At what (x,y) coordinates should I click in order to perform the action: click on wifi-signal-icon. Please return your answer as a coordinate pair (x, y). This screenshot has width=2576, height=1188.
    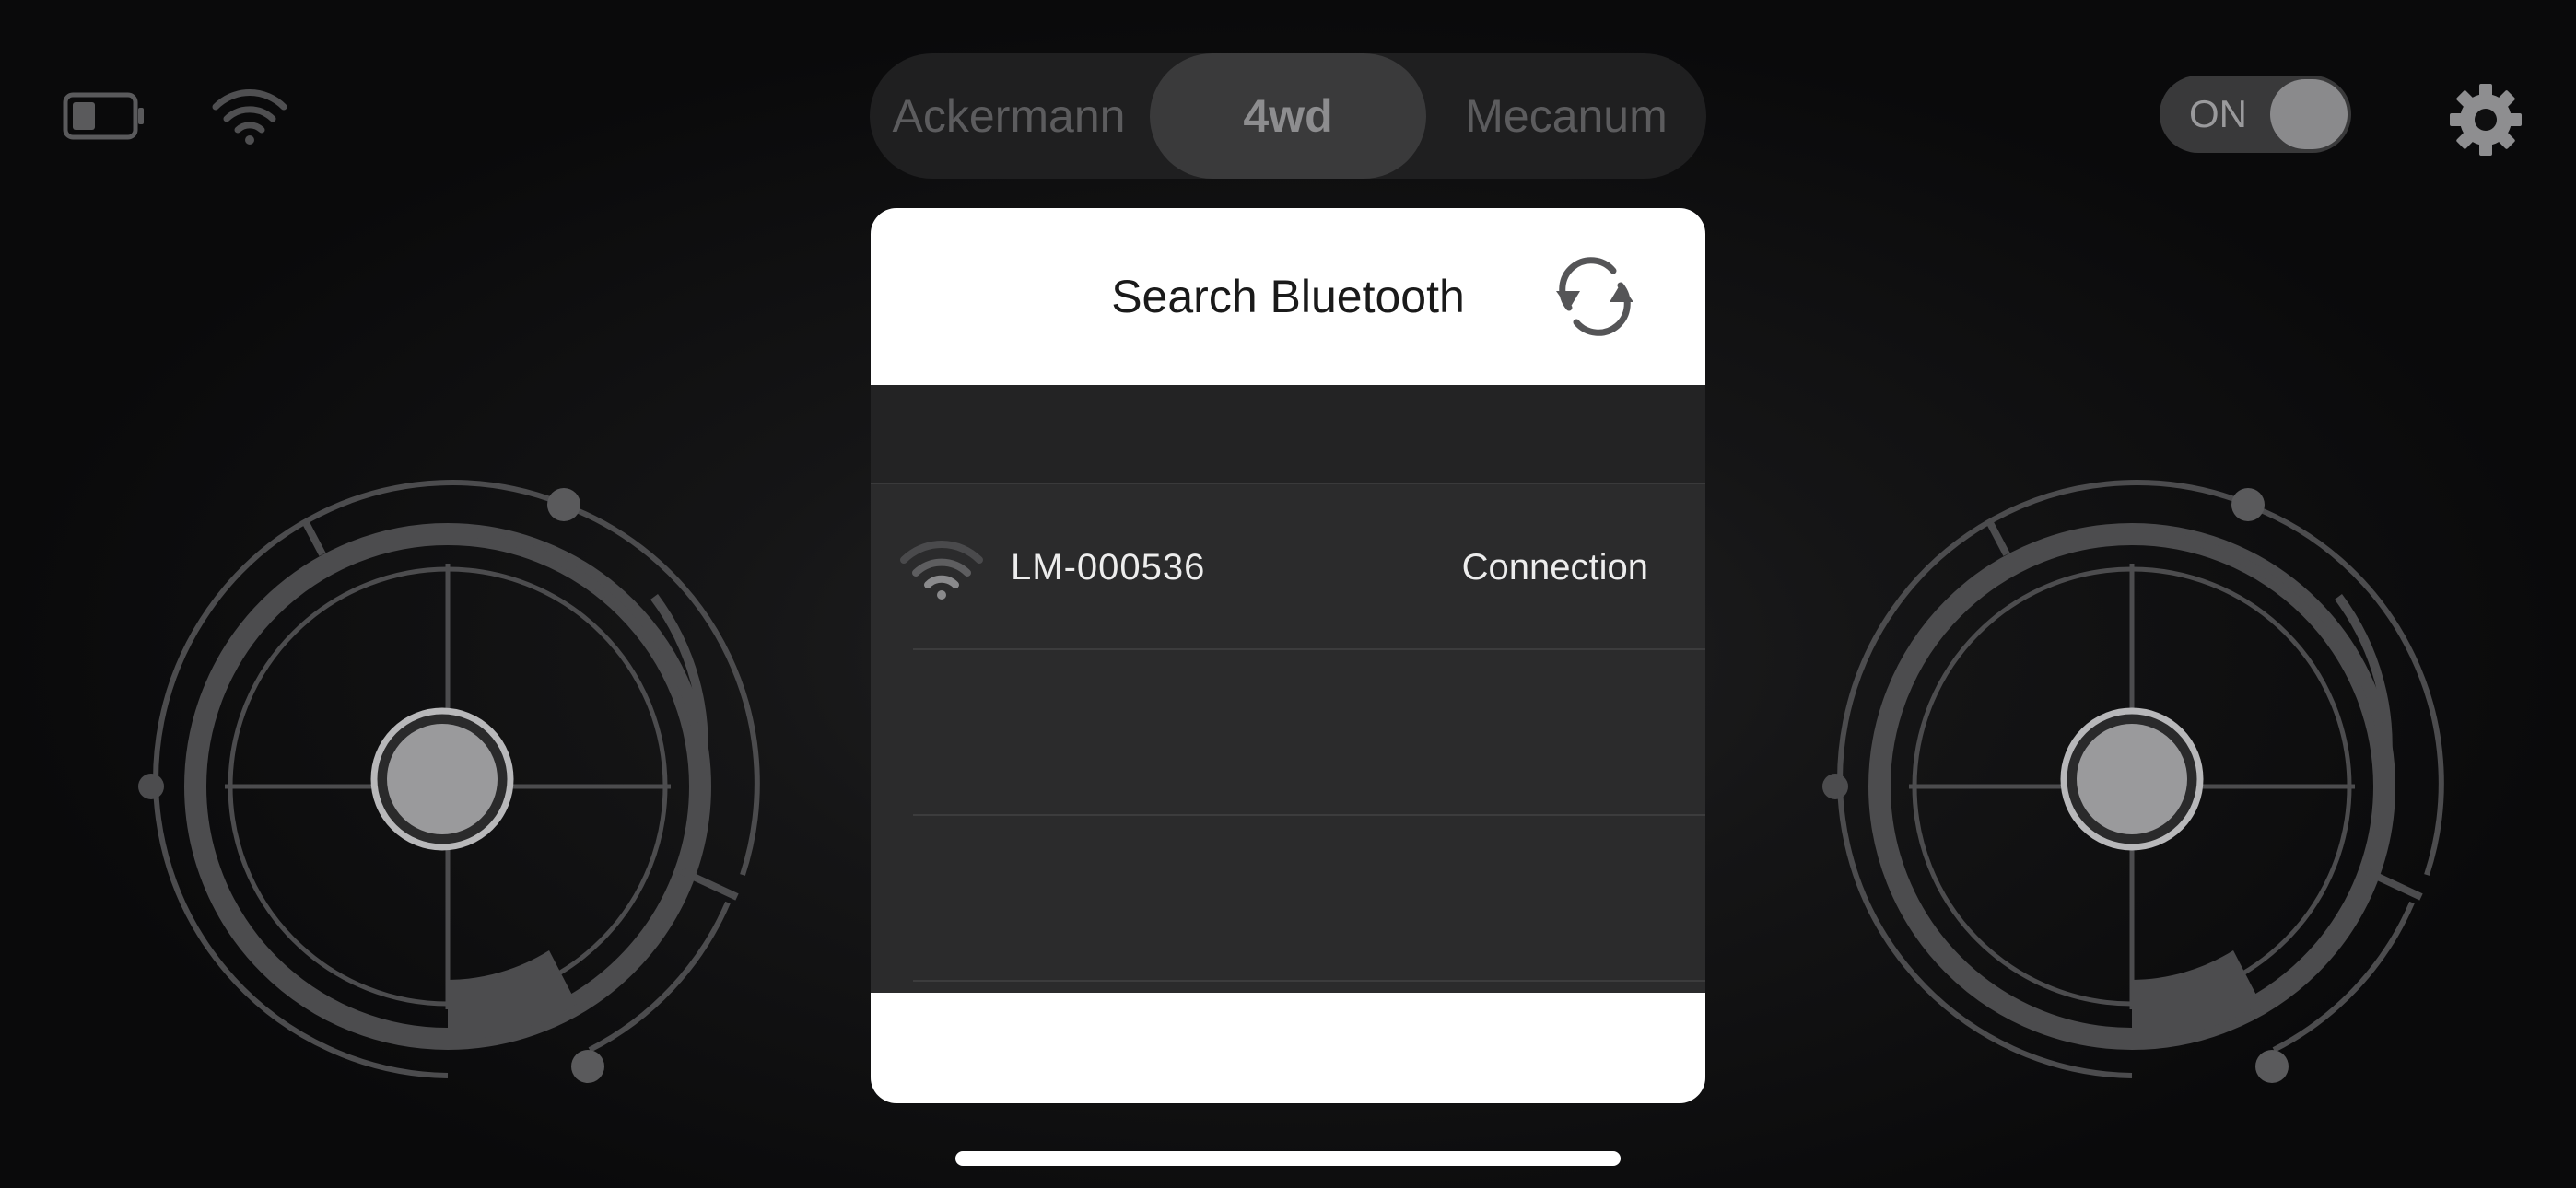
    Looking at the image, I should click on (941, 570).